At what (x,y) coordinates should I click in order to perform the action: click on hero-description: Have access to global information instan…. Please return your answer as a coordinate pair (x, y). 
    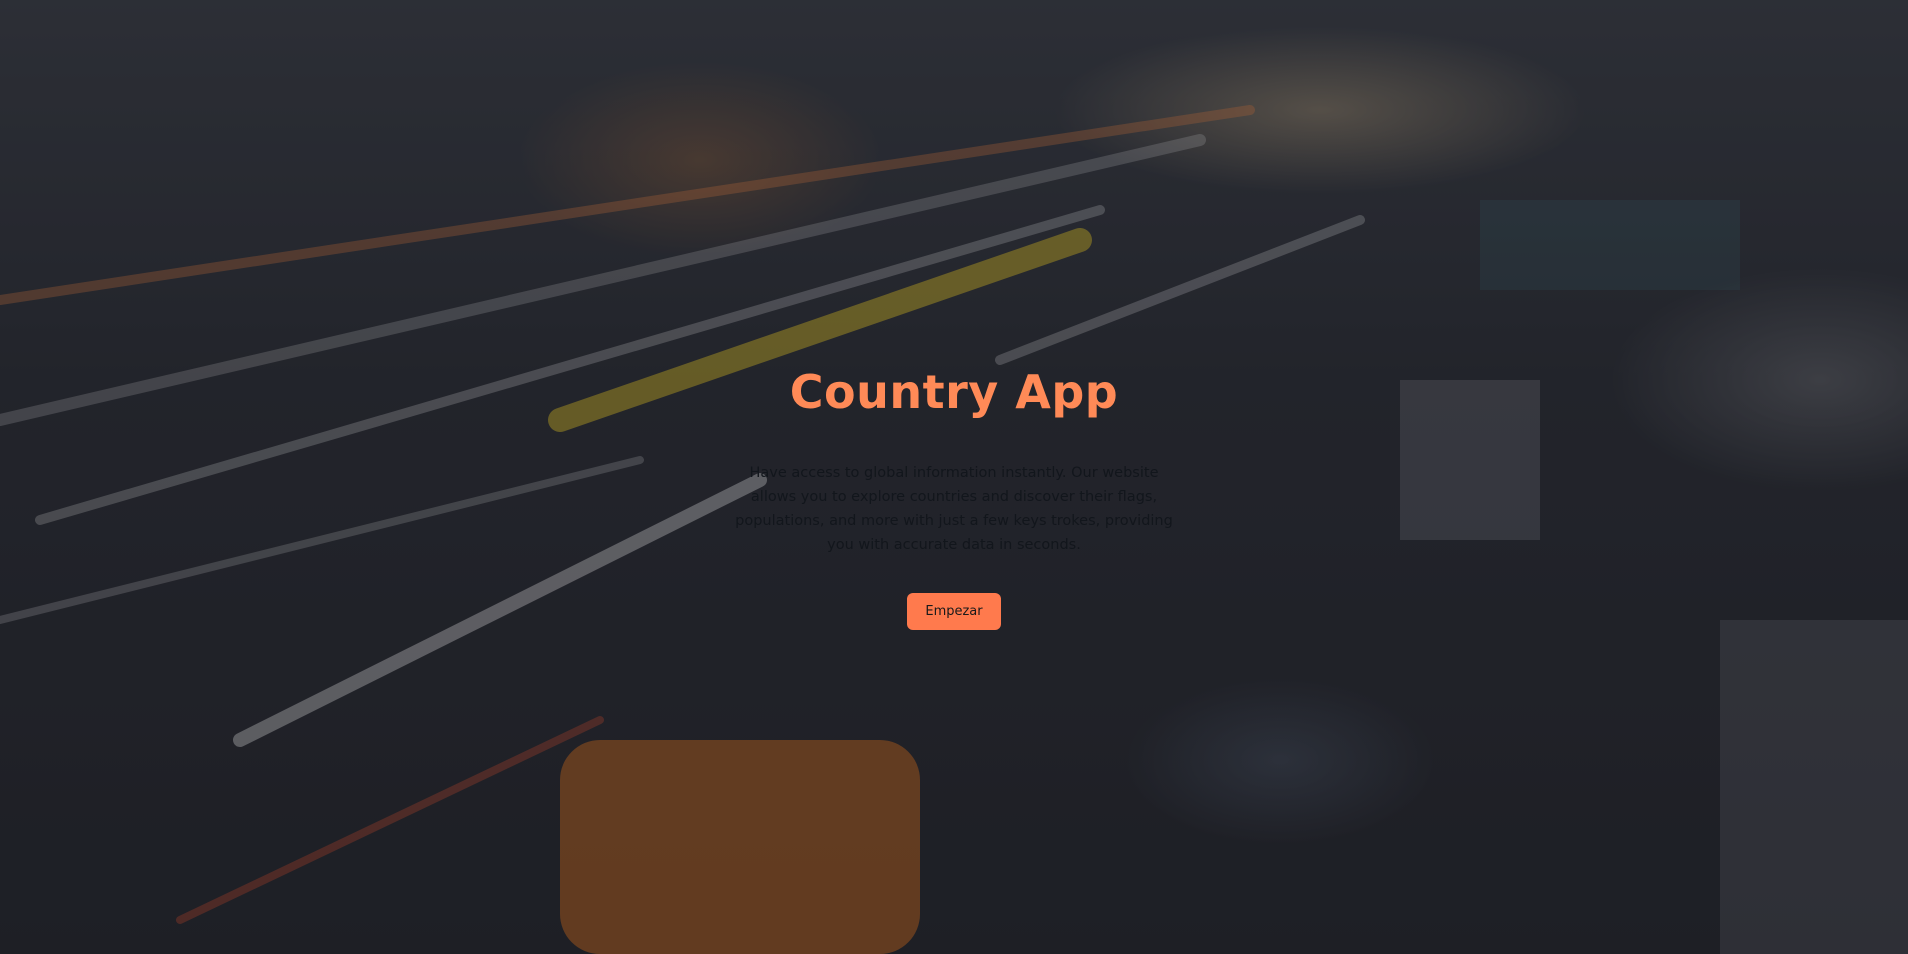
    Looking at the image, I should click on (954, 508).